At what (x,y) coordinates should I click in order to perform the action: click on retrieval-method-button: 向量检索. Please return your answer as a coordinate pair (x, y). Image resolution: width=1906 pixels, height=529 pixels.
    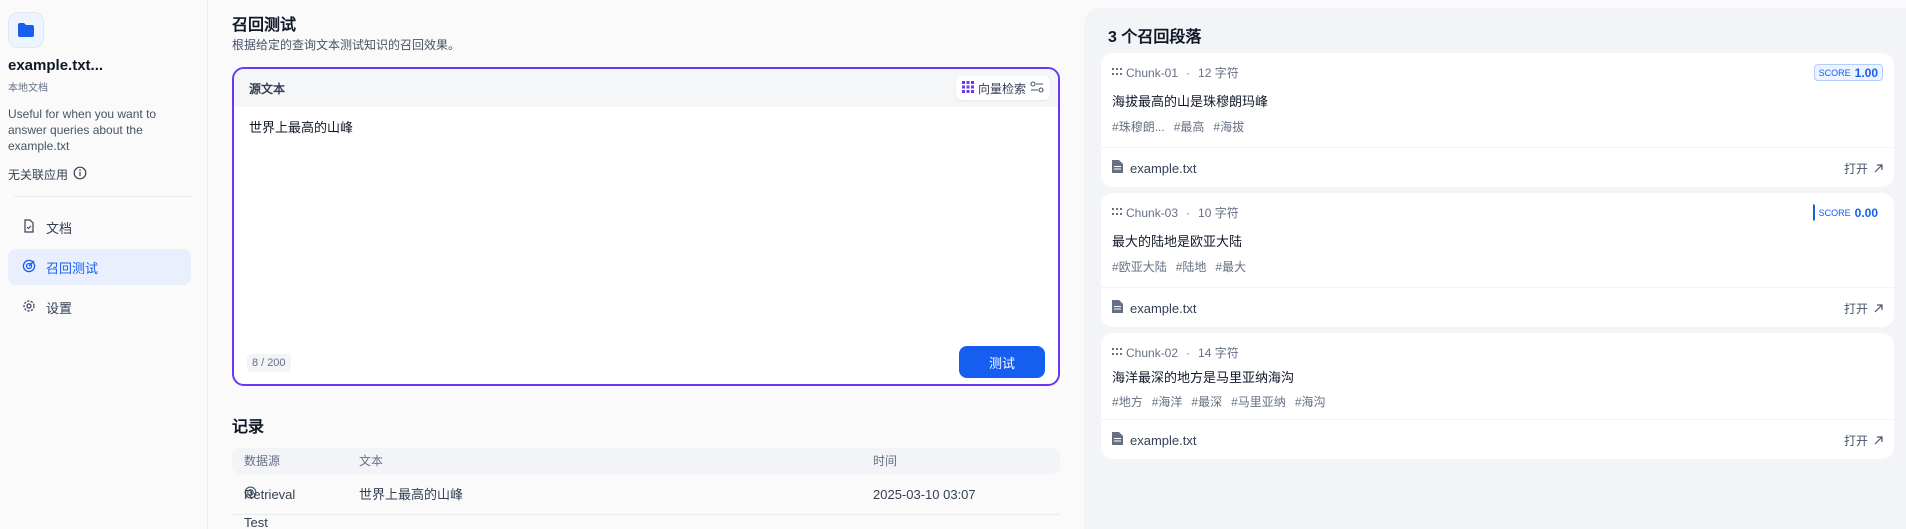
    Looking at the image, I should click on (1002, 88).